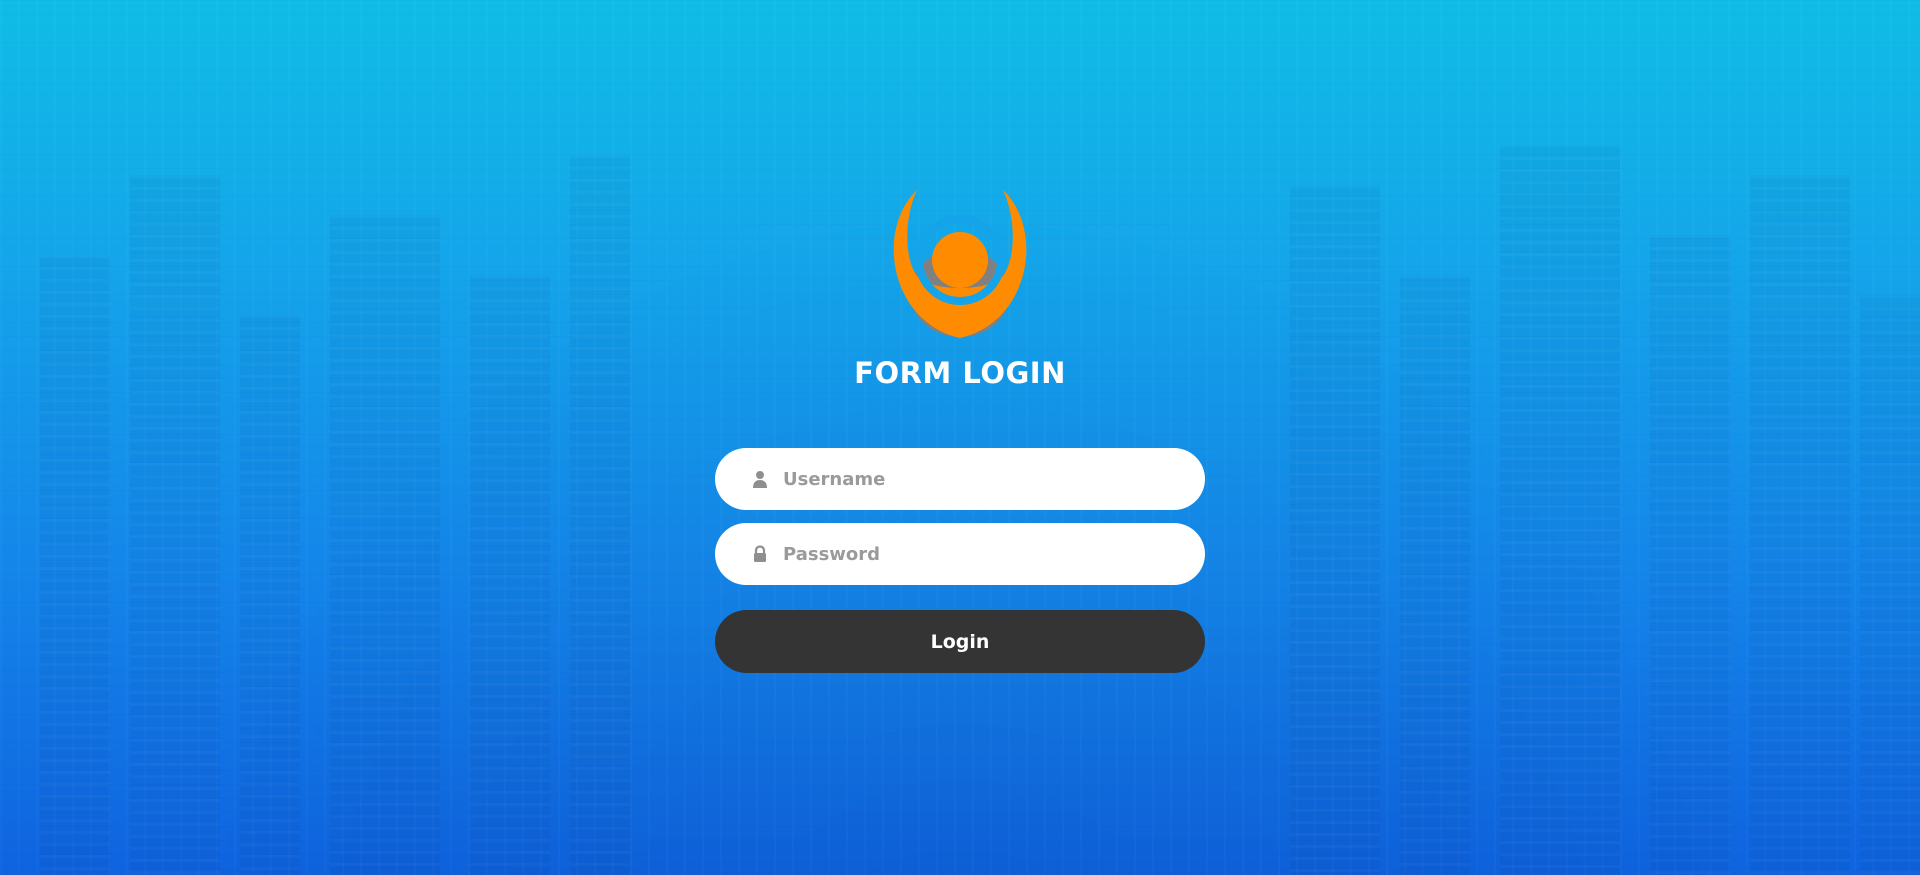 This screenshot has height=875, width=1920. What do you see at coordinates (960, 641) in the screenshot?
I see `login-button: Login` at bounding box center [960, 641].